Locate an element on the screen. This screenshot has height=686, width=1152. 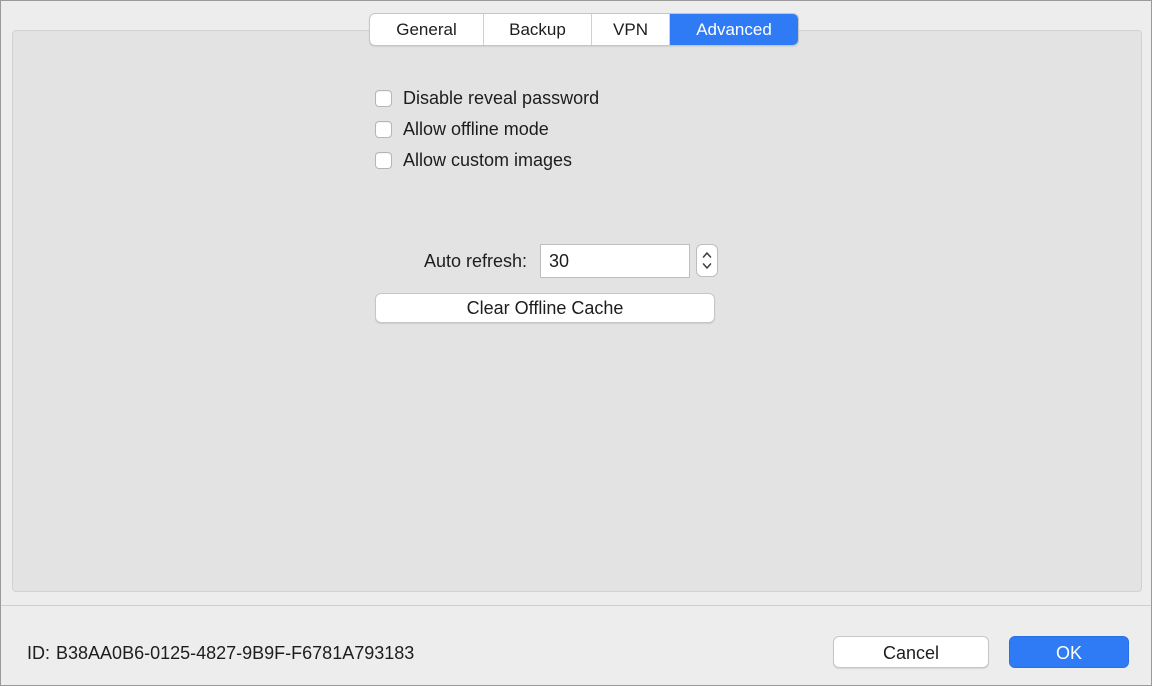
allow-offline-mode-checkbox is located at coordinates (383, 129).